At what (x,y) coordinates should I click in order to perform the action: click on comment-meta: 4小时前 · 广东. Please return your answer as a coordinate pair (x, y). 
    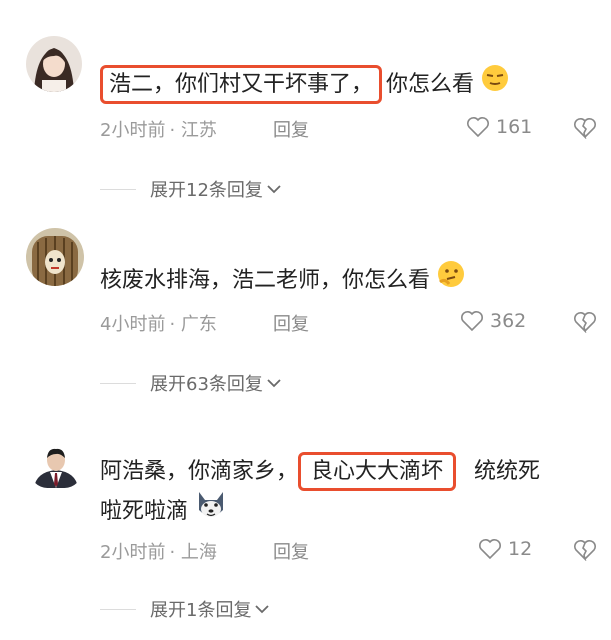
    Looking at the image, I should click on (158, 323).